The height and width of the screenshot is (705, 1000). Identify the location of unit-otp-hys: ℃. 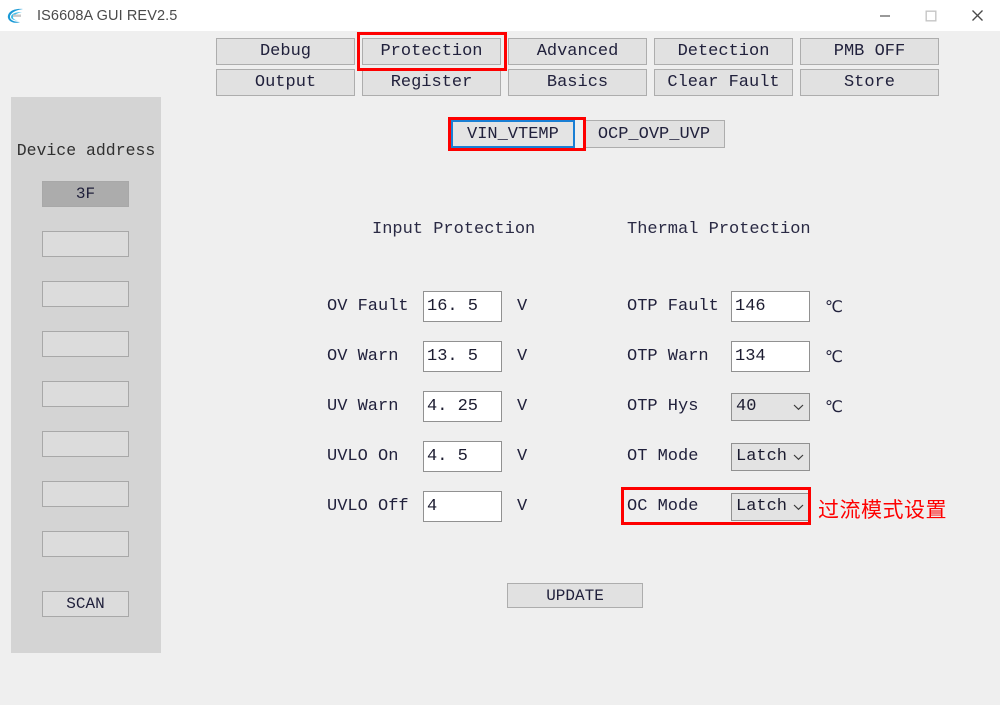
(834, 406).